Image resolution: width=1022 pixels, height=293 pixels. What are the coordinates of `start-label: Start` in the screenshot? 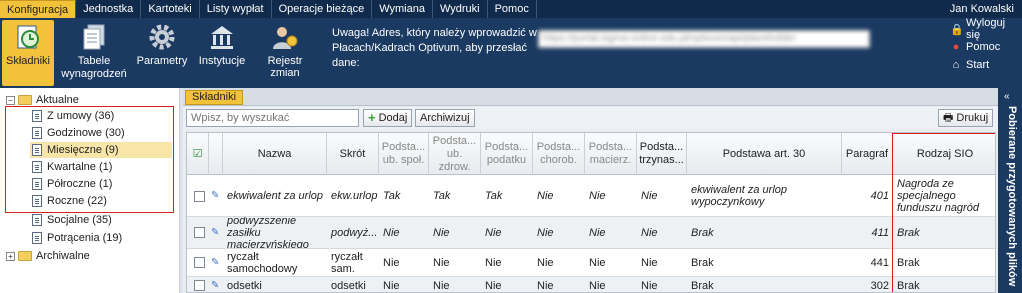 It's located at (978, 65).